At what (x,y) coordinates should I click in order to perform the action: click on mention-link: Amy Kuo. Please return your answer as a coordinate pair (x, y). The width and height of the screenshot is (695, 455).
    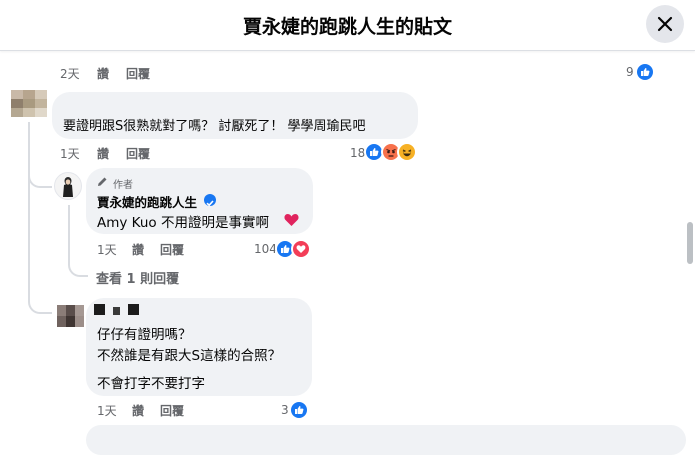
    Looking at the image, I should click on (127, 223).